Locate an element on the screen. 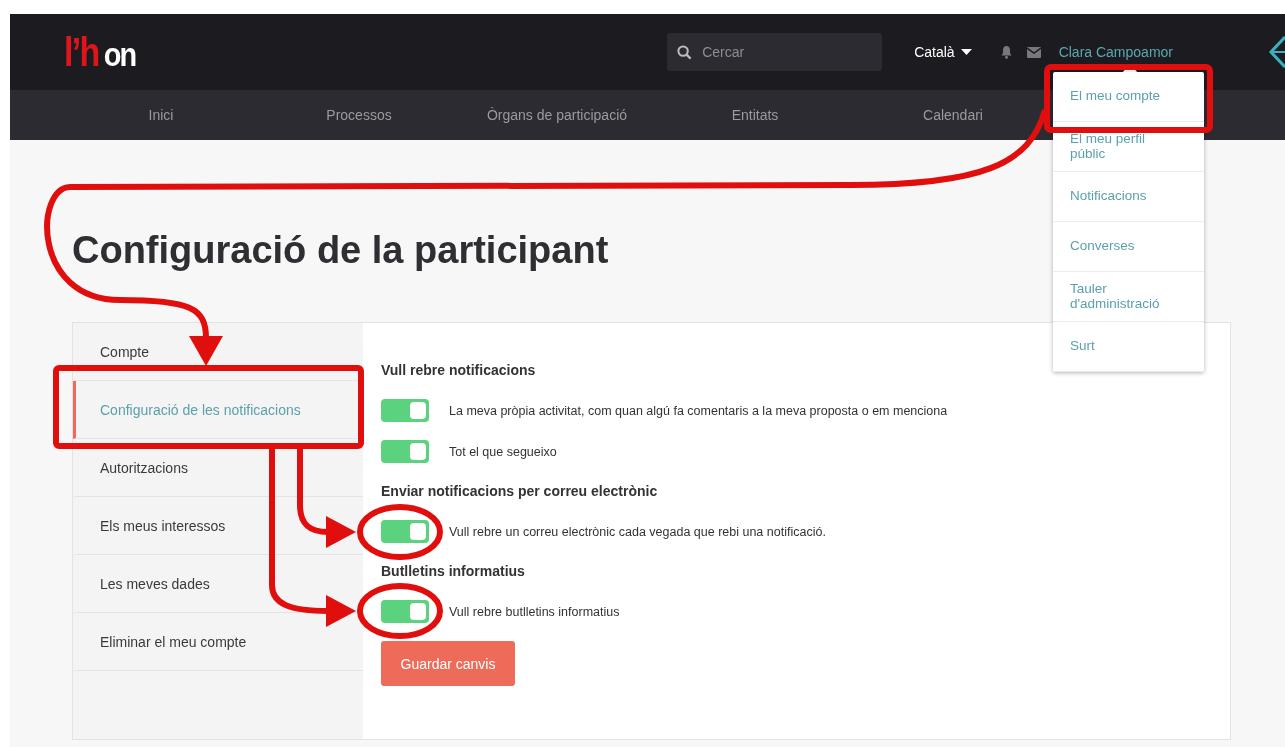 The width and height of the screenshot is (1285, 747). menu-item: Converses is located at coordinates (1128, 247).